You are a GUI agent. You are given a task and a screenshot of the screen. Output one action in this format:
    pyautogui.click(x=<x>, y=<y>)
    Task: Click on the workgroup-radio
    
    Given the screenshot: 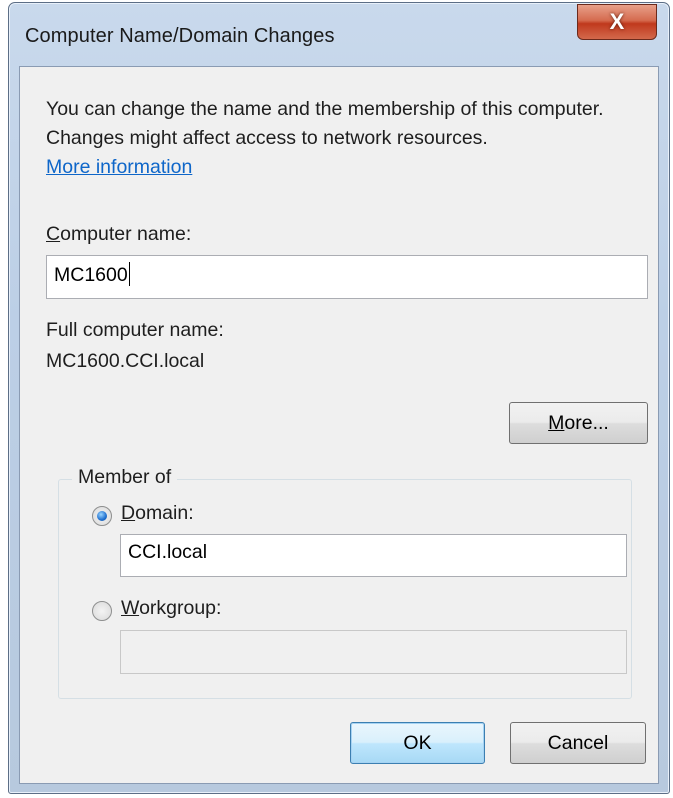 What is the action you would take?
    pyautogui.click(x=102, y=611)
    